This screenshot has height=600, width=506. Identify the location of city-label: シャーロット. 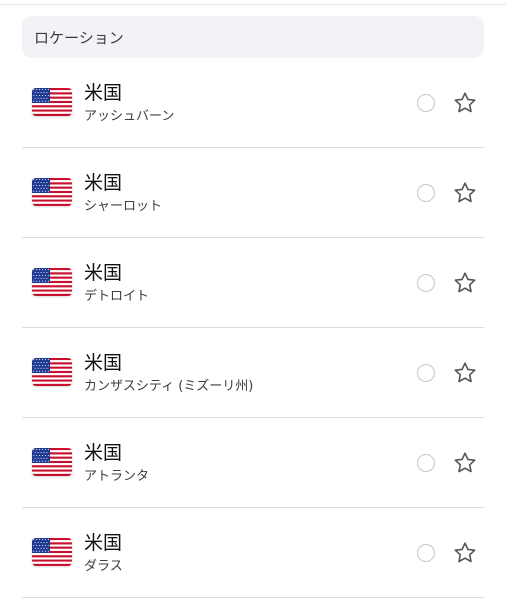
(123, 206).